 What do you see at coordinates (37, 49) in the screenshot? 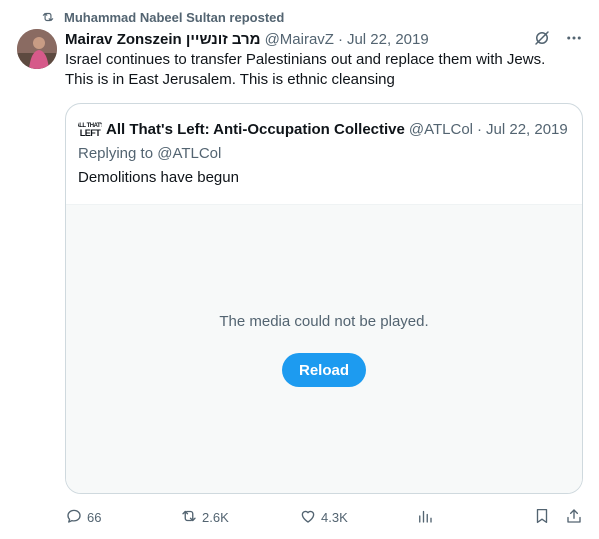
I see `avatar` at bounding box center [37, 49].